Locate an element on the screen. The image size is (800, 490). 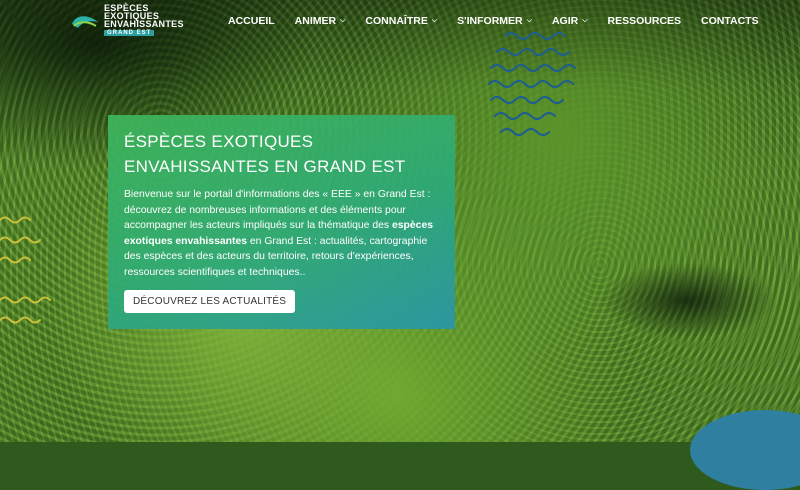
hero-title-line-1: ÉSPÈCES EXOTIQUES is located at coordinates (219, 141).